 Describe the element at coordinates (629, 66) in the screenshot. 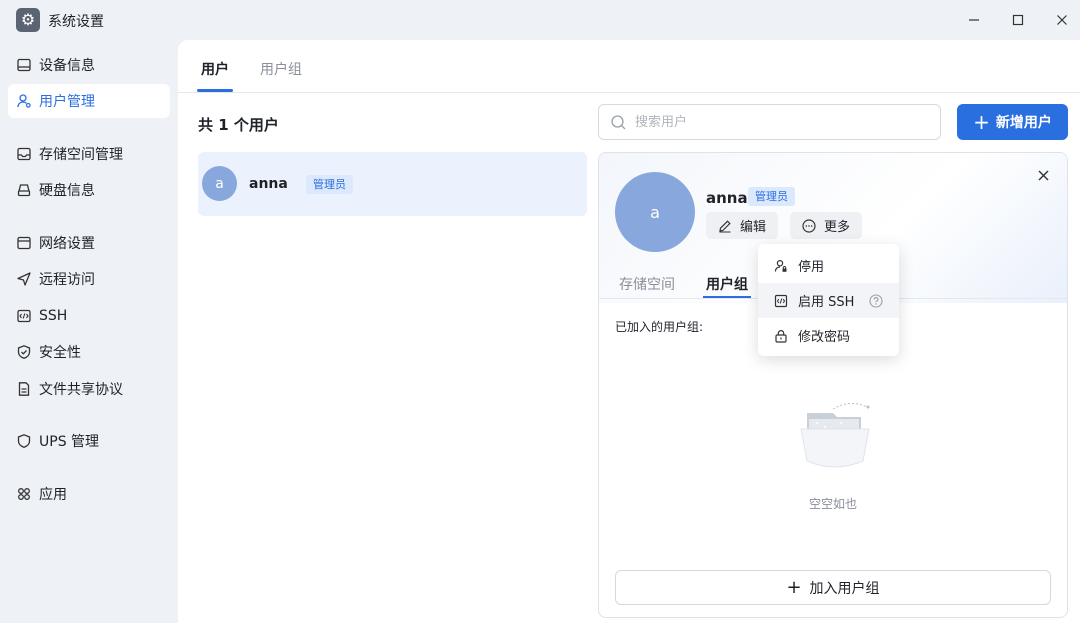

I see `tab-bar: 用户 用户组` at that location.